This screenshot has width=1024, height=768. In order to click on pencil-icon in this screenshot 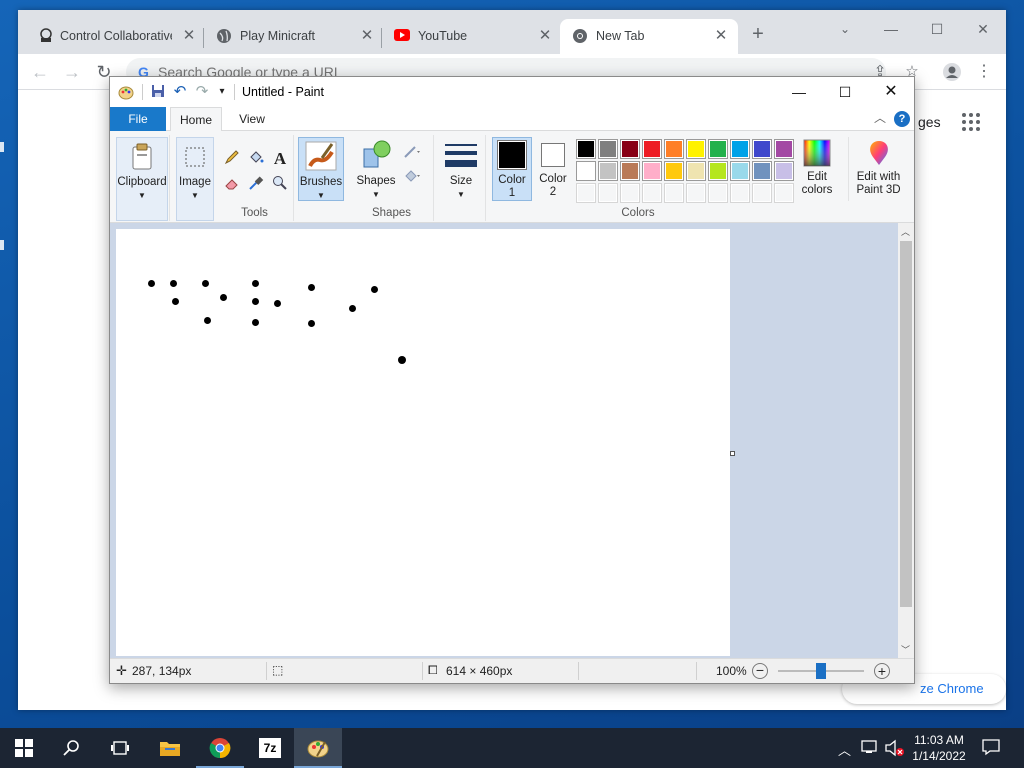, I will do `click(232, 159)`.